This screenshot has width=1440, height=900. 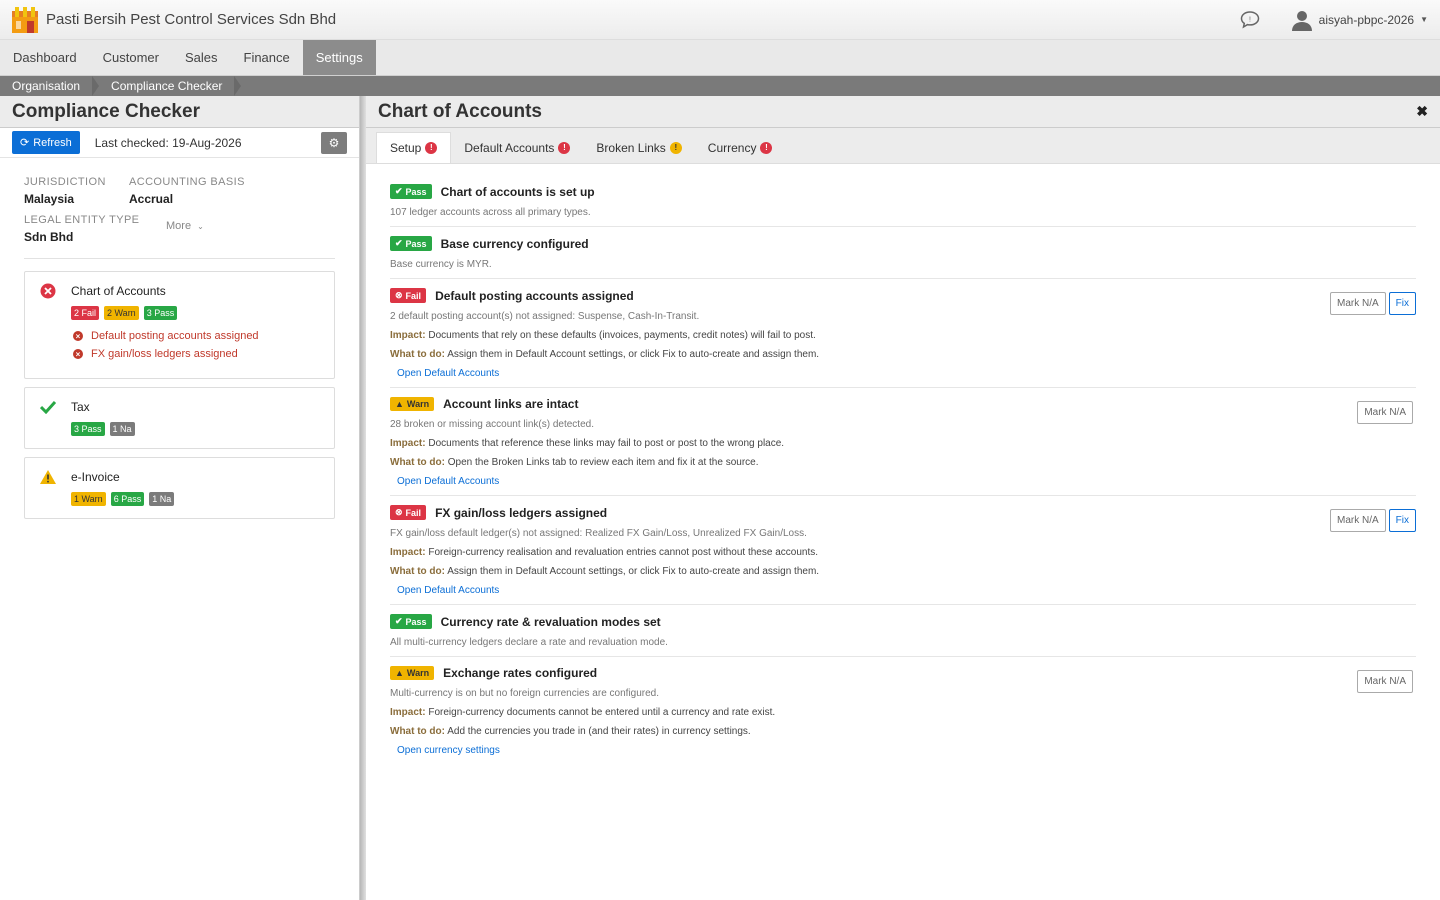 I want to click on refresh-label: Refresh, so click(x=52, y=142).